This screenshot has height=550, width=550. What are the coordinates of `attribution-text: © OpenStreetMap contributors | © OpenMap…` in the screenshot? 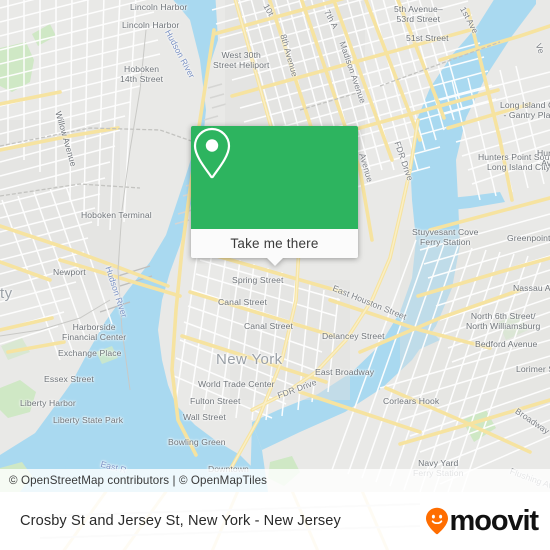 It's located at (133, 480).